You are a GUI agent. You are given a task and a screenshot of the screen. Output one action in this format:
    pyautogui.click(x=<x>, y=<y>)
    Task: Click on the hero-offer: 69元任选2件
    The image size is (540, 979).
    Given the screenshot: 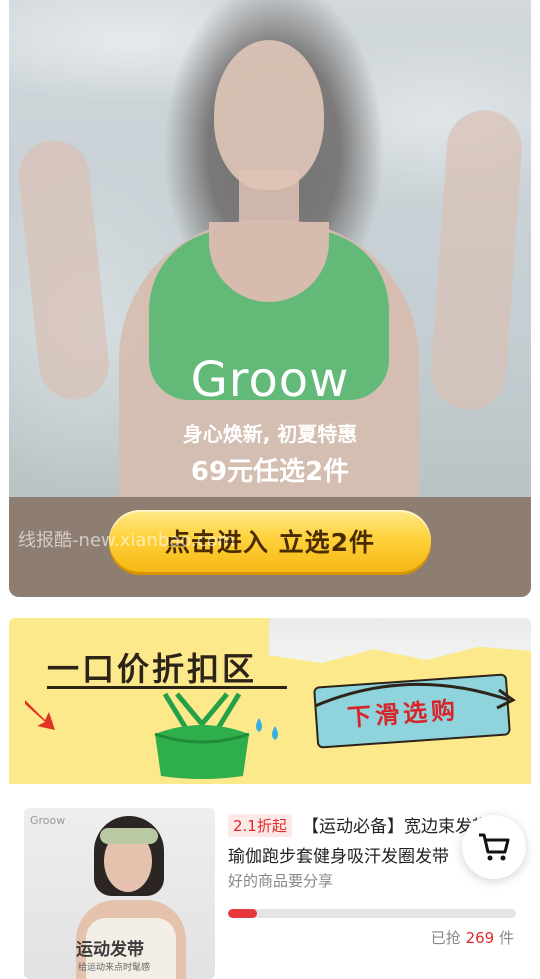 What is the action you would take?
    pyautogui.click(x=270, y=472)
    